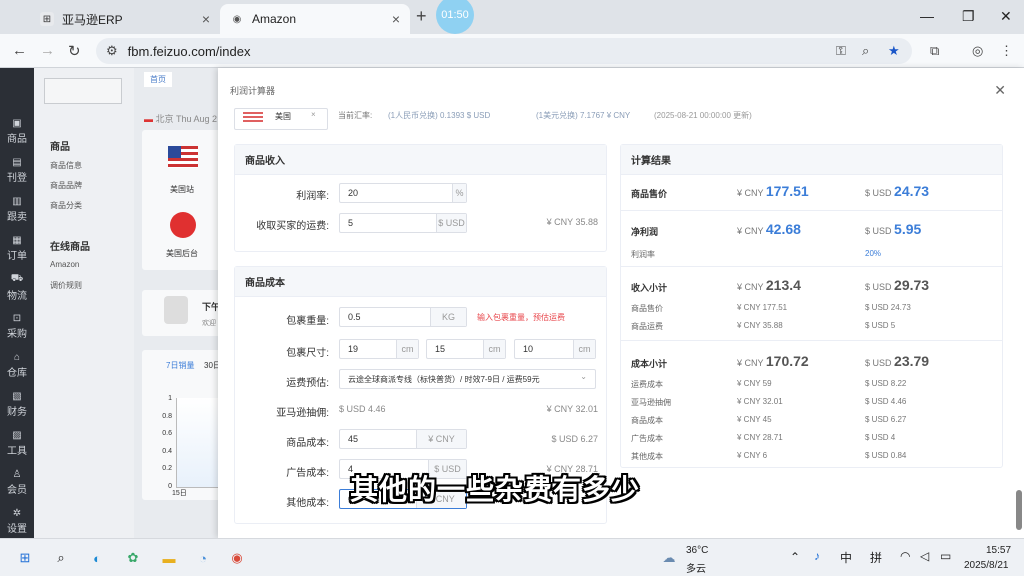 This screenshot has height=576, width=1024. What do you see at coordinates (181, 119) in the screenshot?
I see `date-text: ▬ 北京 Thu Aug 2` at bounding box center [181, 119].